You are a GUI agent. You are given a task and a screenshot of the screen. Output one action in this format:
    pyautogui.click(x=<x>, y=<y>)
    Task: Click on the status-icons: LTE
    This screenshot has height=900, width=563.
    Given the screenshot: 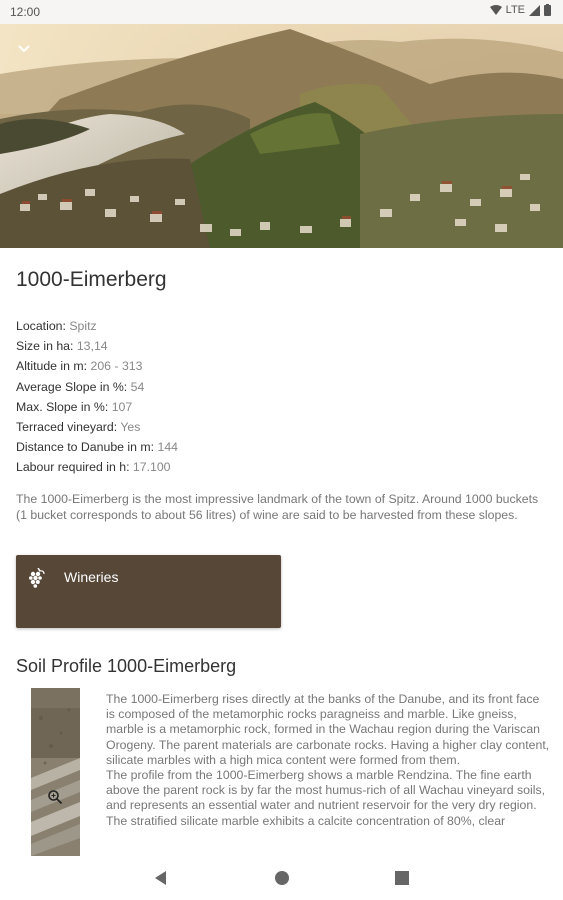 What is the action you would take?
    pyautogui.click(x=520, y=10)
    